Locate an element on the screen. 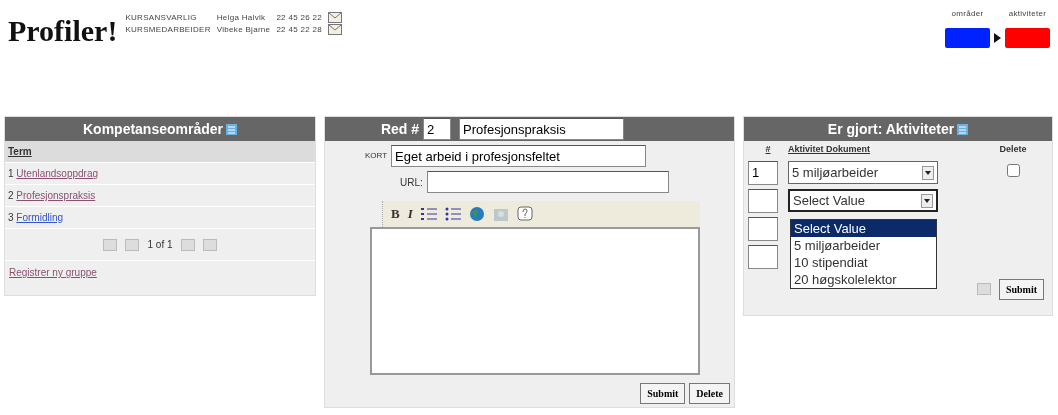 The width and height of the screenshot is (1058, 415). contact-name: Vibeke Bjarne is located at coordinates (243, 30).